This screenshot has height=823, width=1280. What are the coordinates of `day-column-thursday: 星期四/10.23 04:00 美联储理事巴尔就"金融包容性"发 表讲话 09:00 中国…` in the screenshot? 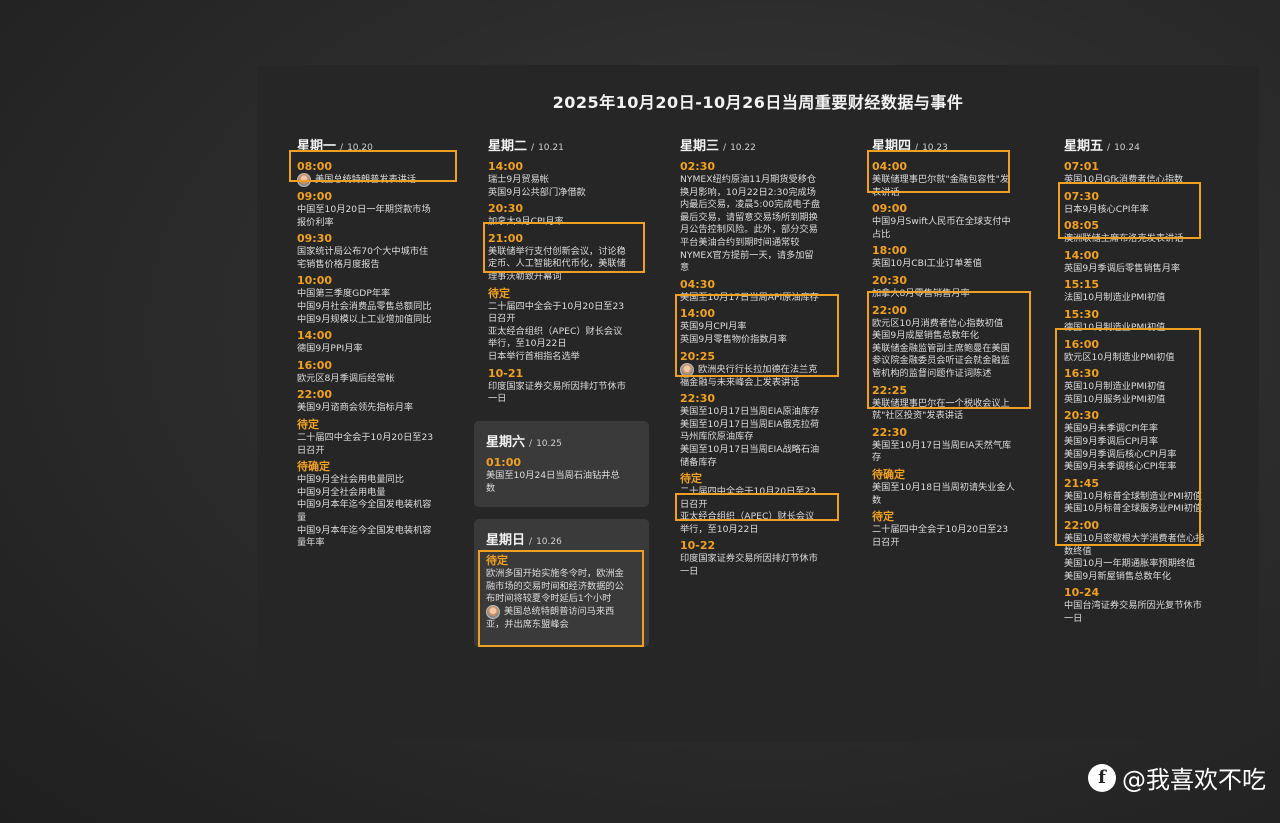 It's located at (952, 343).